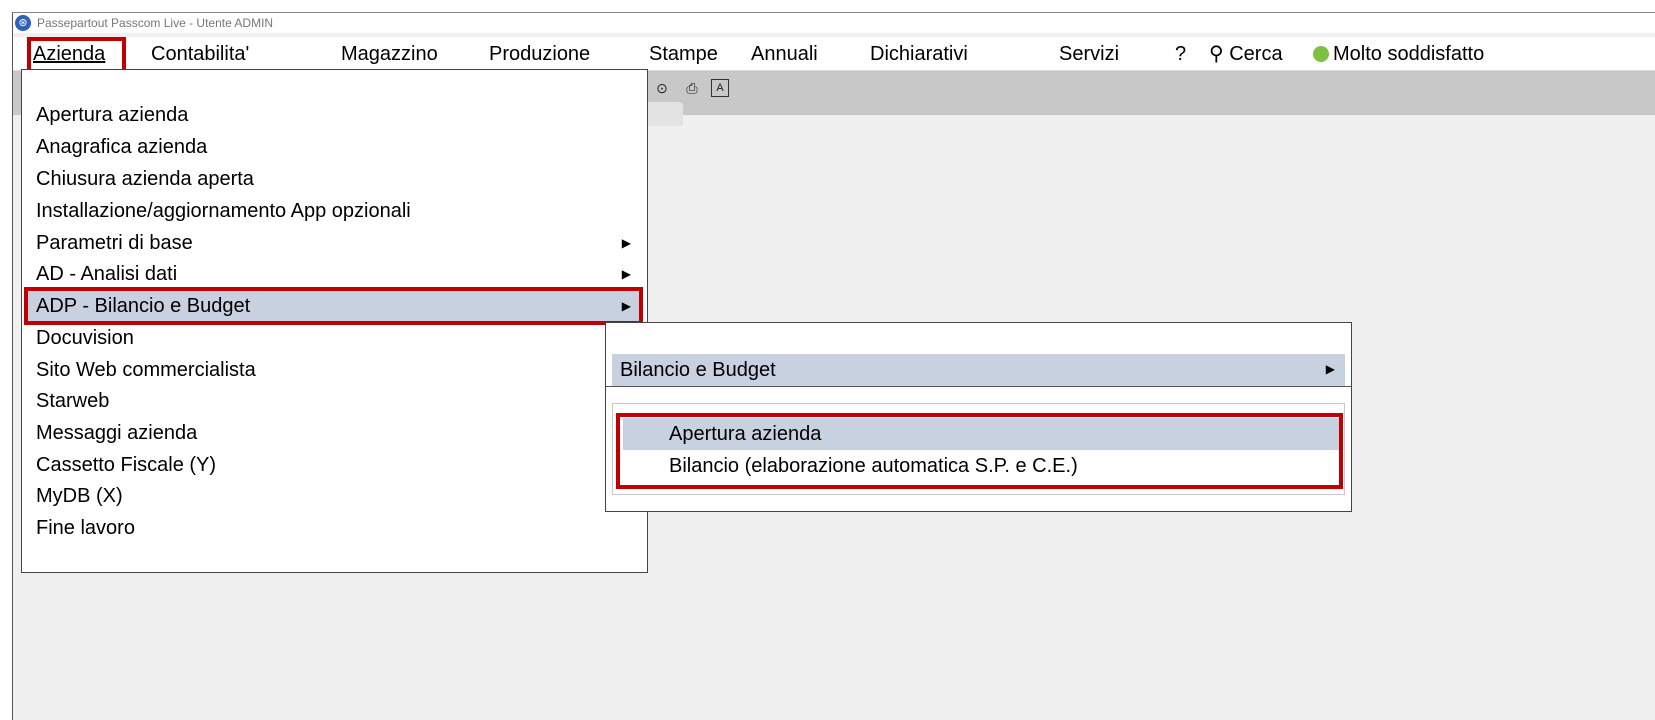 This screenshot has height=720, width=1655. Describe the element at coordinates (334, 115) in the screenshot. I see `menu-item-apertura-azienda: Apertura azienda` at that location.